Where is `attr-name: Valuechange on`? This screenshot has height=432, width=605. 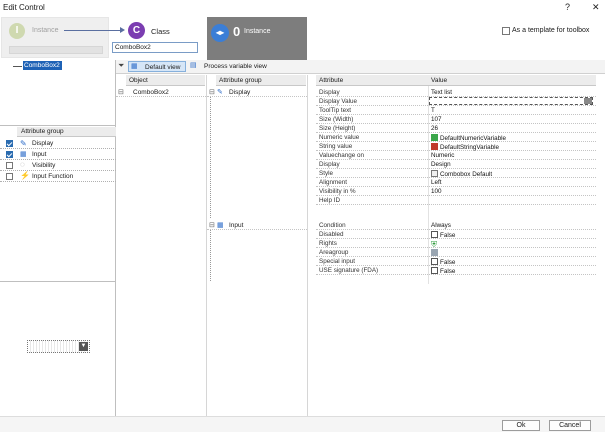 attr-name: Valuechange on is located at coordinates (342, 155).